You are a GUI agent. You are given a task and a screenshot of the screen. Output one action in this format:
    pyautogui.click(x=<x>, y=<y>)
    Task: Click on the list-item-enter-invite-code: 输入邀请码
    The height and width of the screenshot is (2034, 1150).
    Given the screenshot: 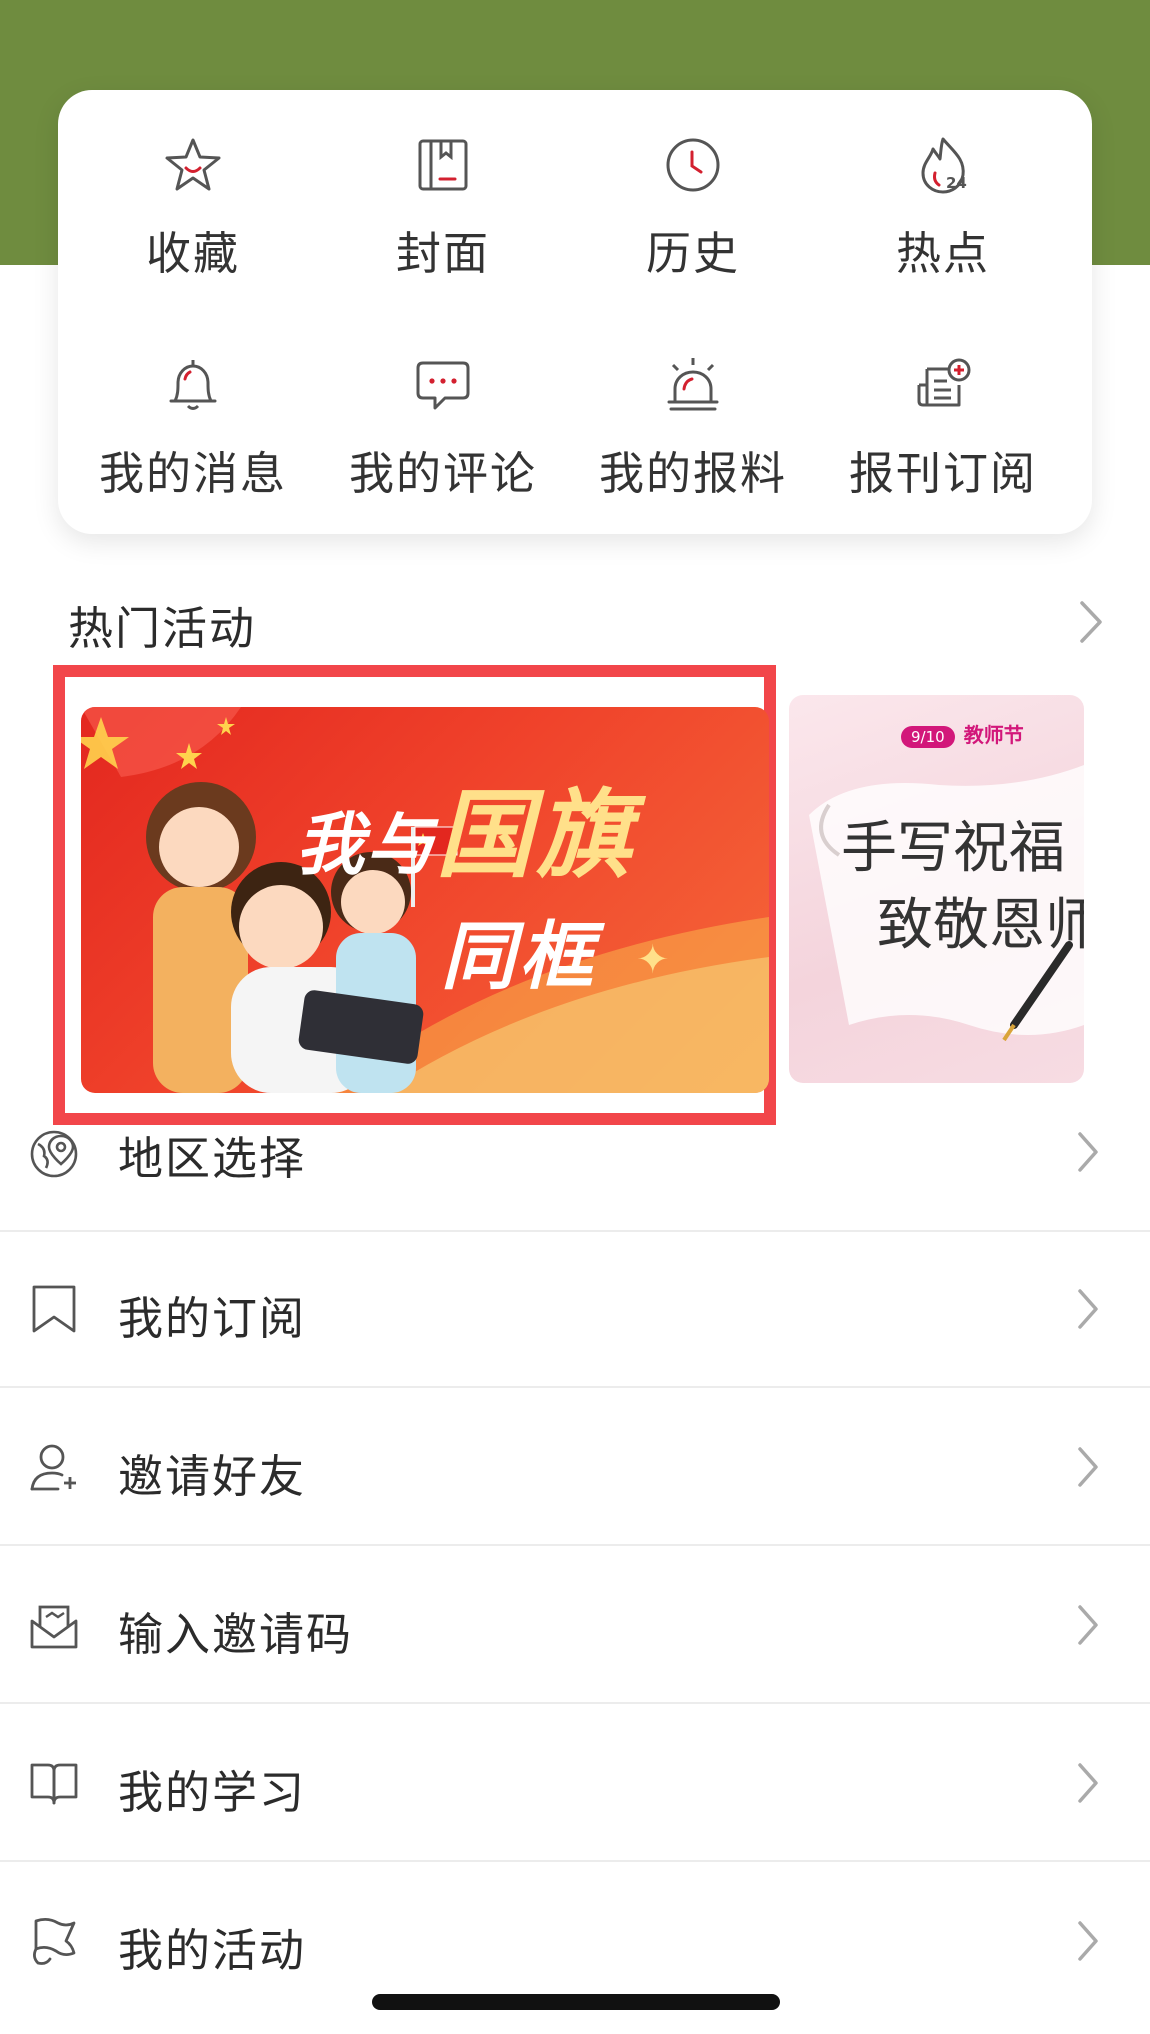 What is the action you would take?
    pyautogui.click(x=575, y=1625)
    